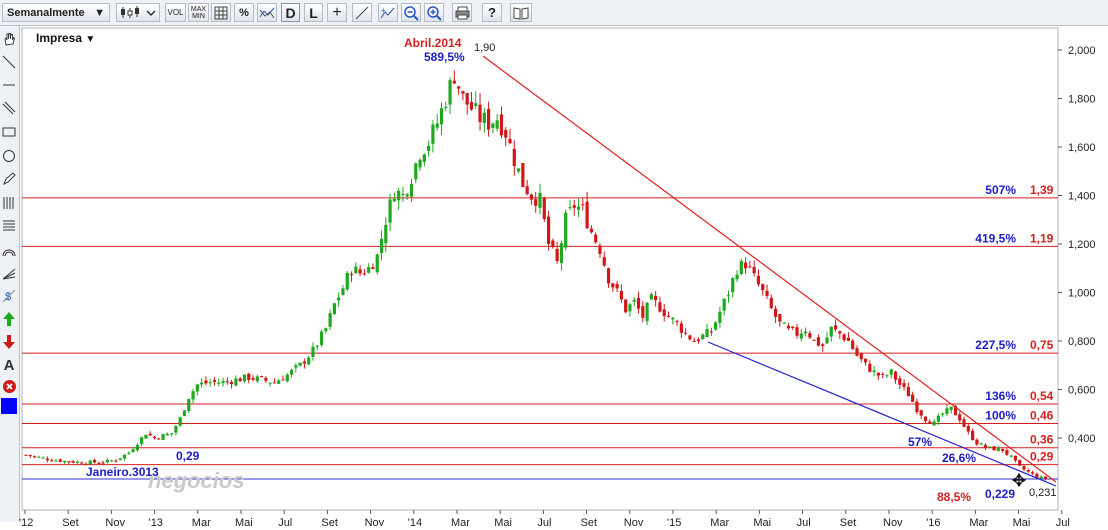 The image size is (1108, 530). Describe the element at coordinates (9, 319) in the screenshot. I see `up-arrow-tool` at that location.